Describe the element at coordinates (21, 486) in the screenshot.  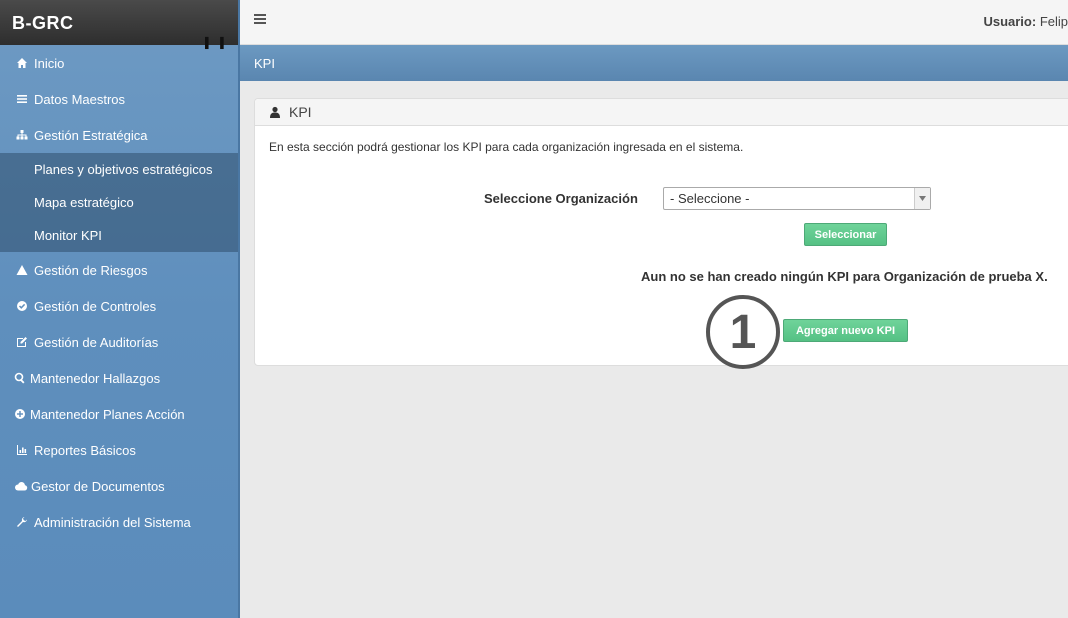
I see `cloud-icon` at that location.